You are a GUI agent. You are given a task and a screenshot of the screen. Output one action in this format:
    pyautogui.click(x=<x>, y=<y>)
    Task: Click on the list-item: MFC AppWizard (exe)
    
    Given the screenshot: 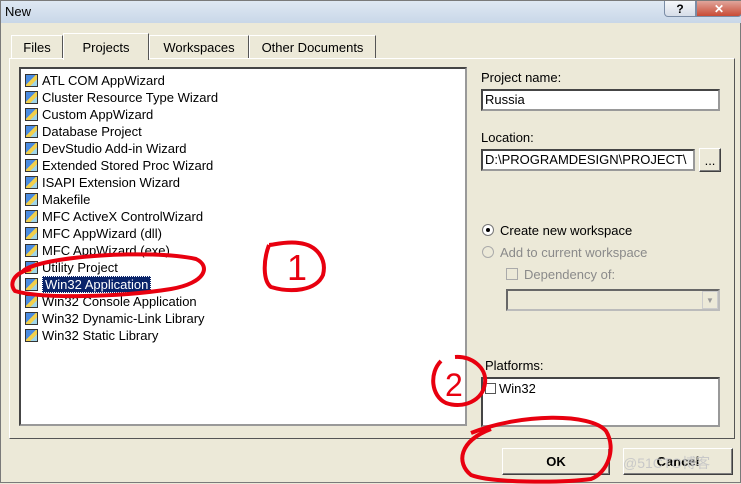 What is the action you would take?
    pyautogui.click(x=97, y=250)
    